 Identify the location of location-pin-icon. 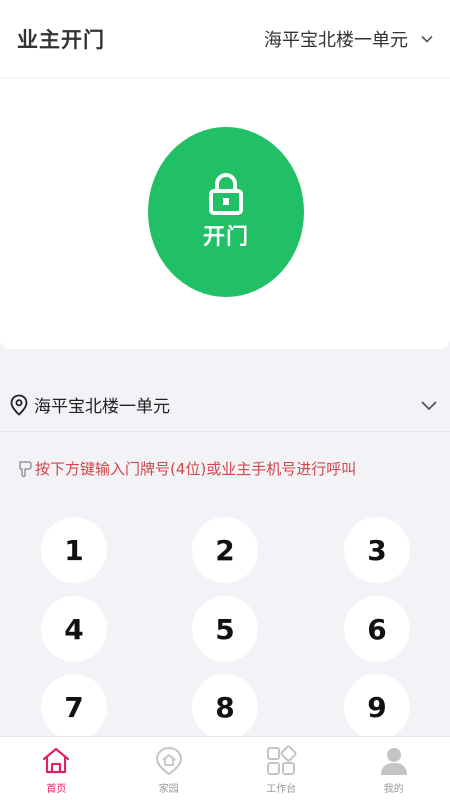
(19, 405).